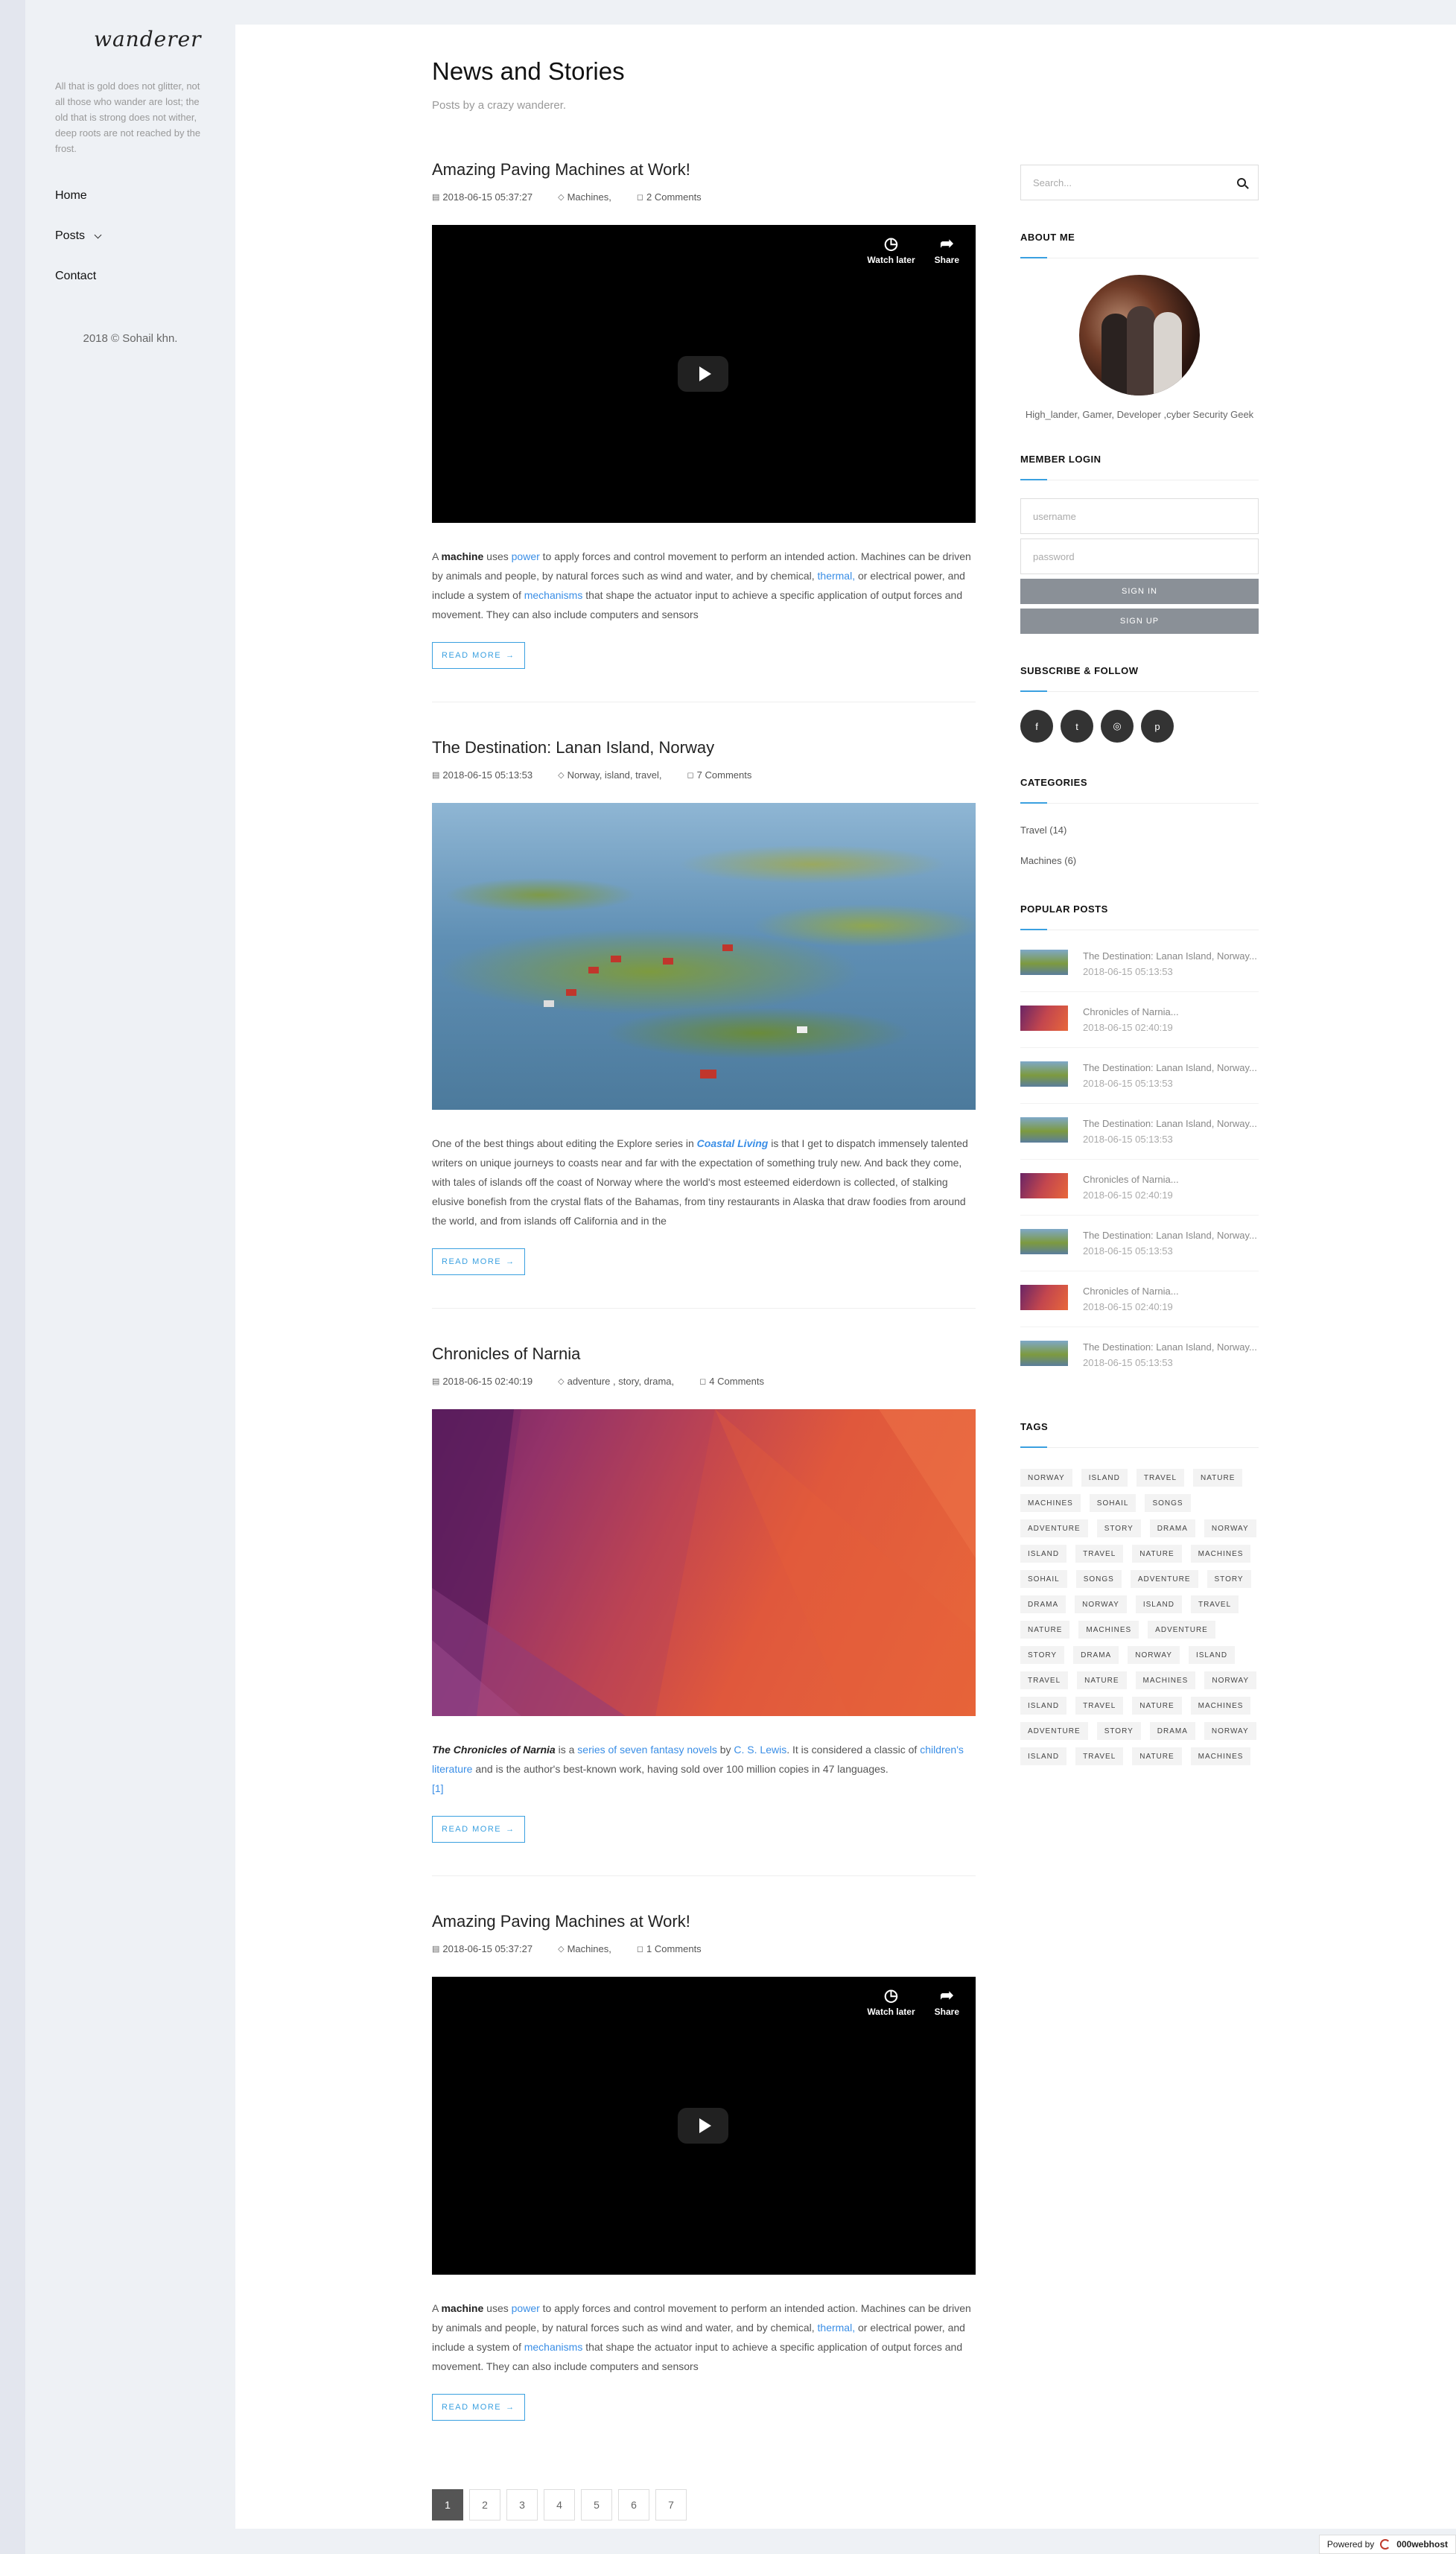 This screenshot has height=2554, width=1456. Describe the element at coordinates (484, 2504) in the screenshot. I see `page-button-2: 2` at that location.